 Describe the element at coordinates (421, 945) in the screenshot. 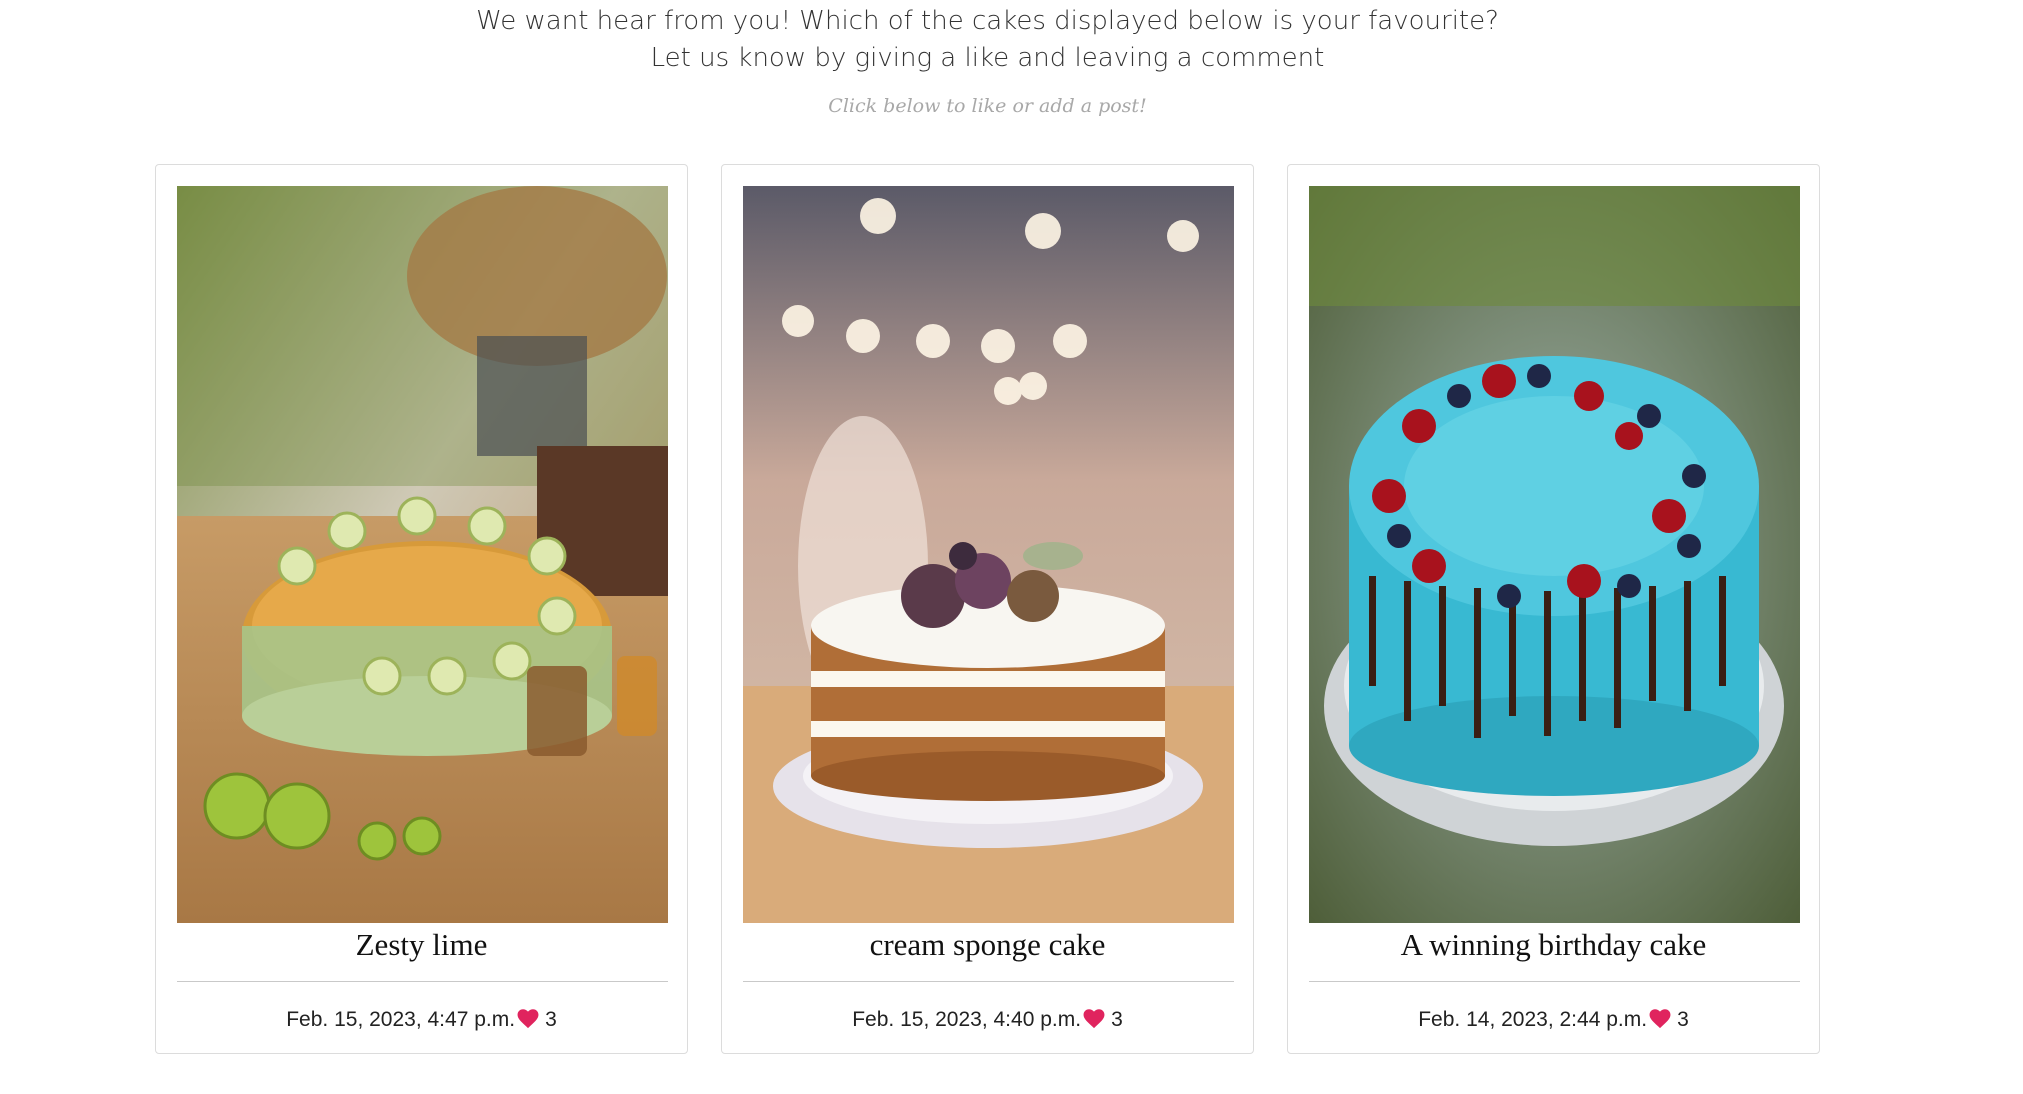

I see `post-title: Zesty lime` at that location.